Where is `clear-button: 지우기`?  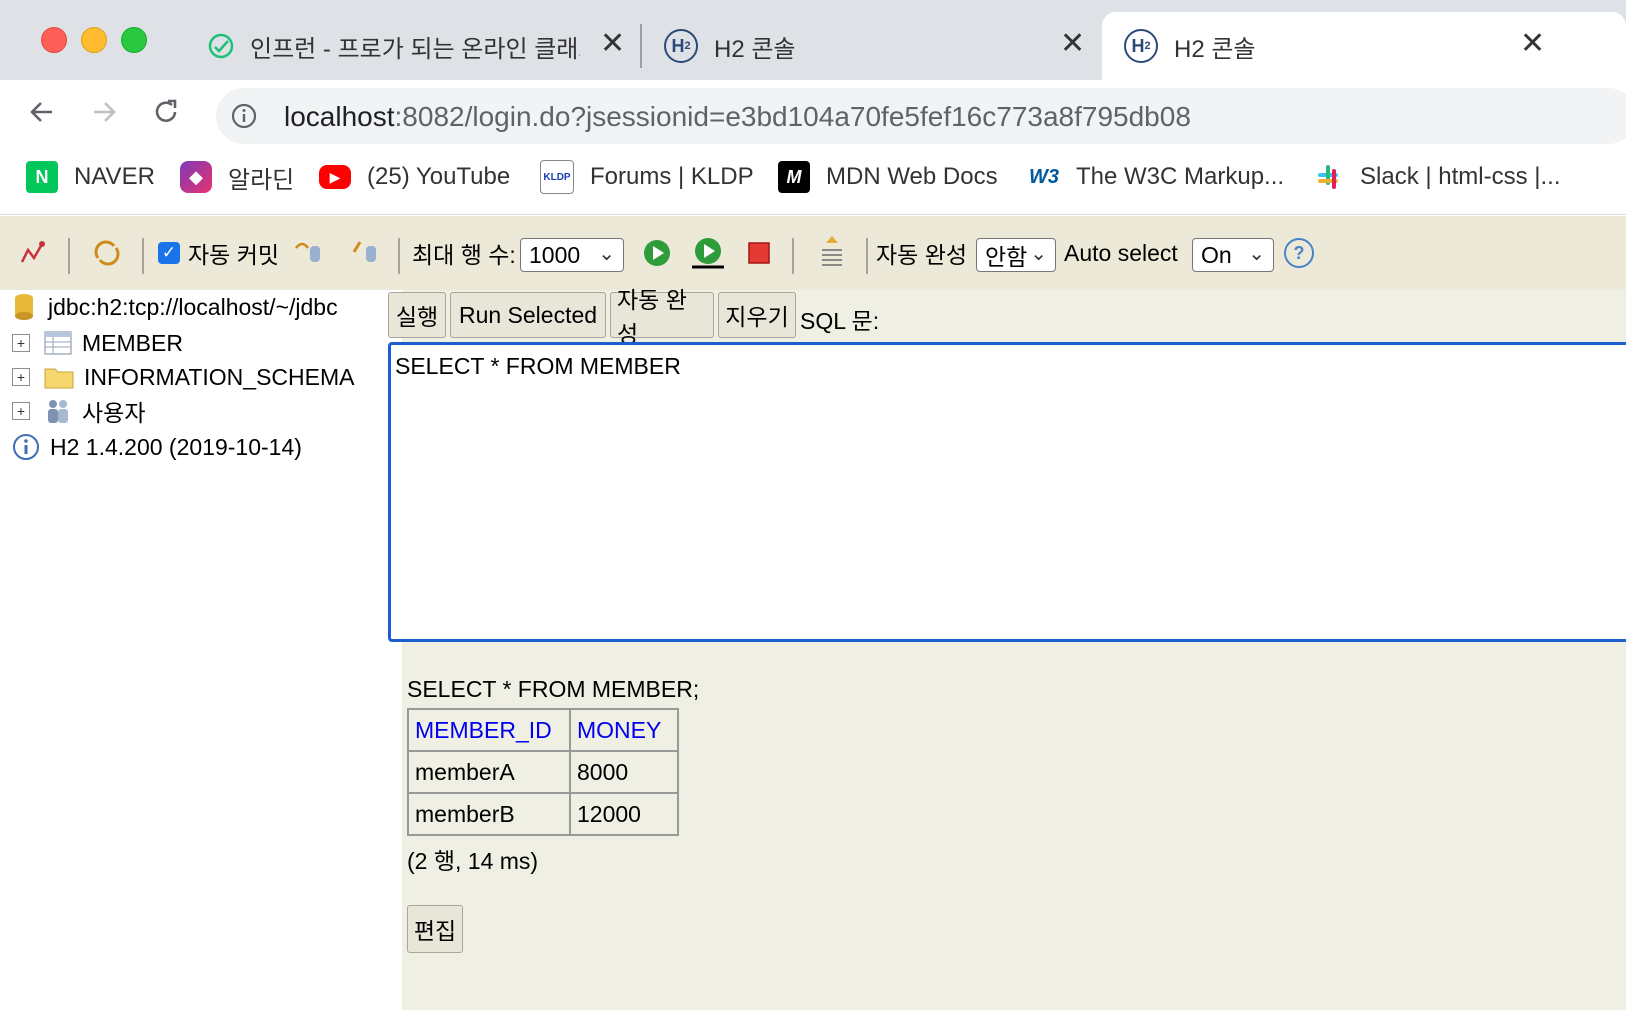 clear-button: 지우기 is located at coordinates (757, 315).